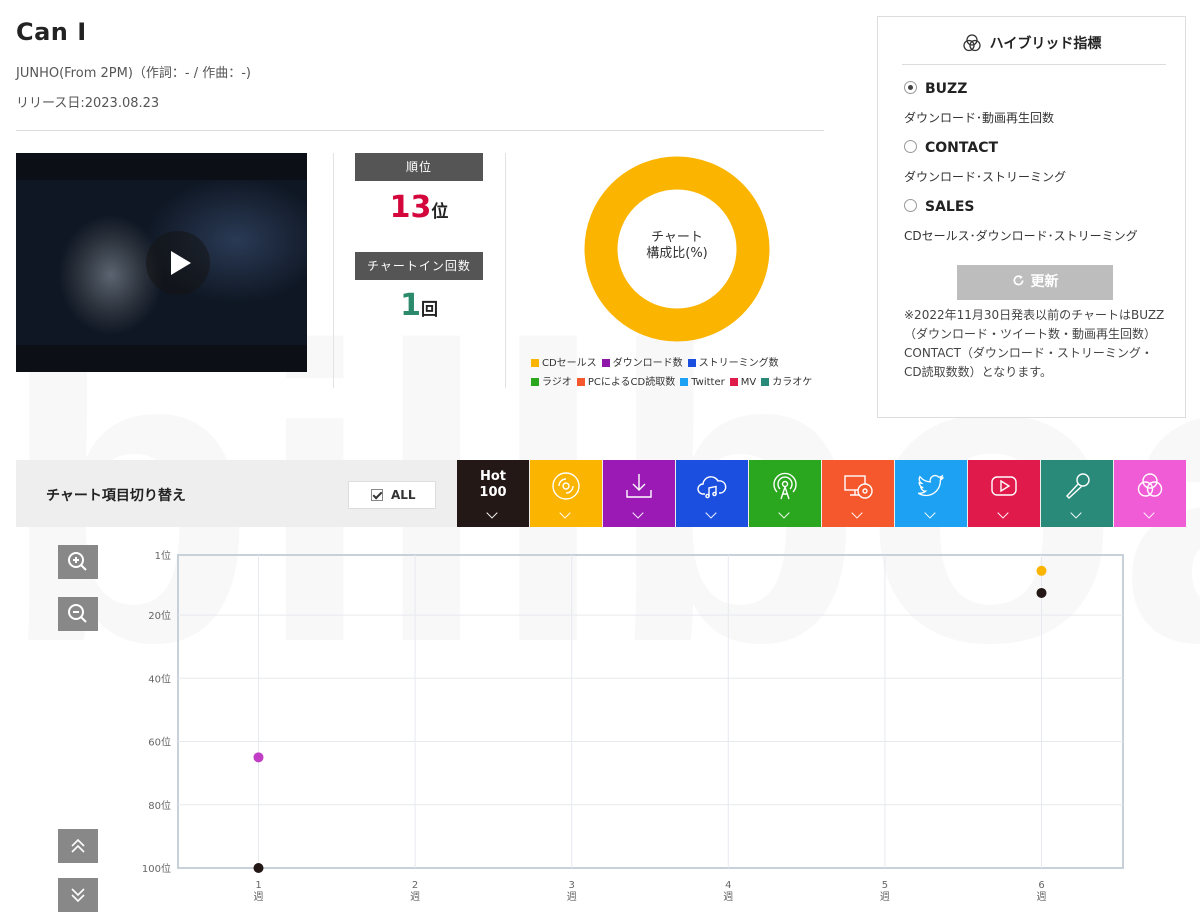 The image size is (1200, 924). What do you see at coordinates (1035, 282) in the screenshot?
I see `refresh-button: 更新` at bounding box center [1035, 282].